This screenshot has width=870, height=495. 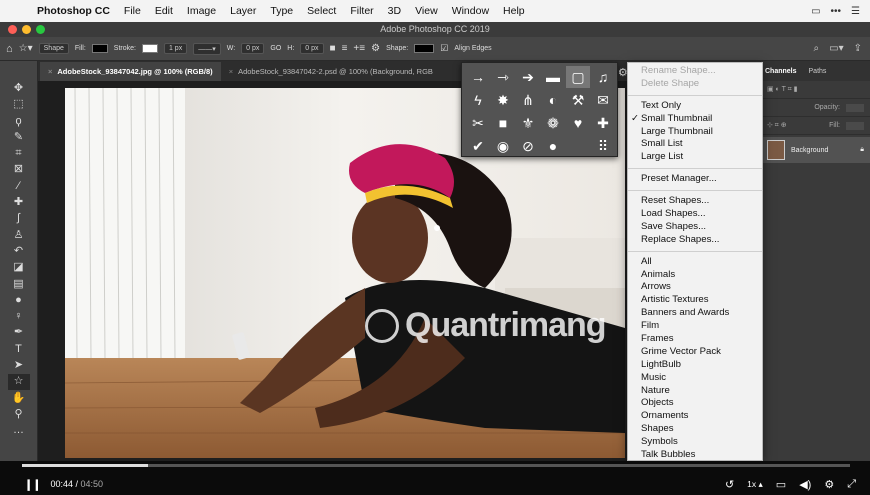 What do you see at coordinates (695, 442) in the screenshot?
I see `menu-item: Symbols` at bounding box center [695, 442].